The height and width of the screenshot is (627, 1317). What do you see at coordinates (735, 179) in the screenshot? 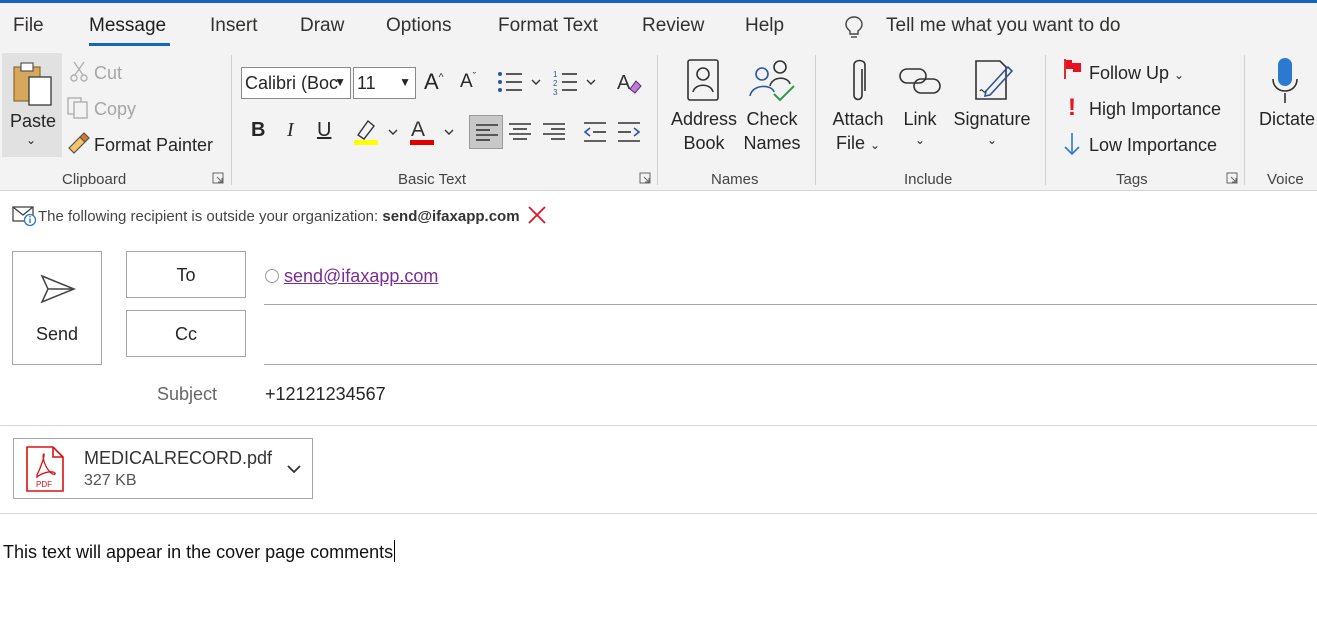
I see `names-group-label: Names` at bounding box center [735, 179].